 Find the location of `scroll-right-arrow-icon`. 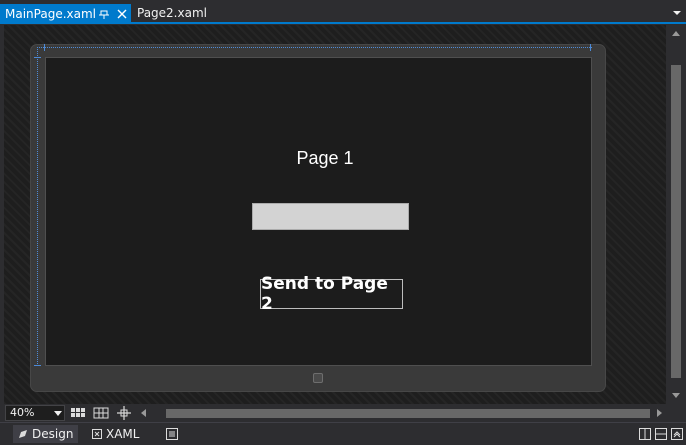

scroll-right-arrow-icon is located at coordinates (659, 413).